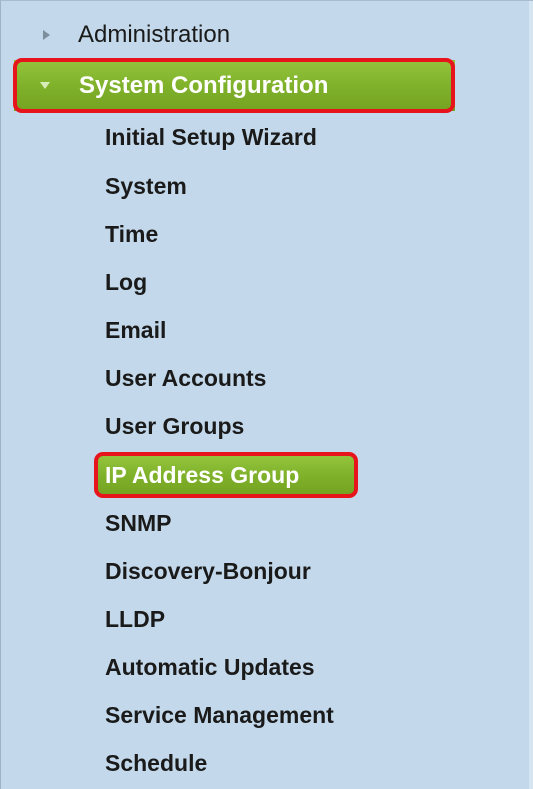 This screenshot has width=533, height=789. I want to click on sub-item-email: Email, so click(319, 330).